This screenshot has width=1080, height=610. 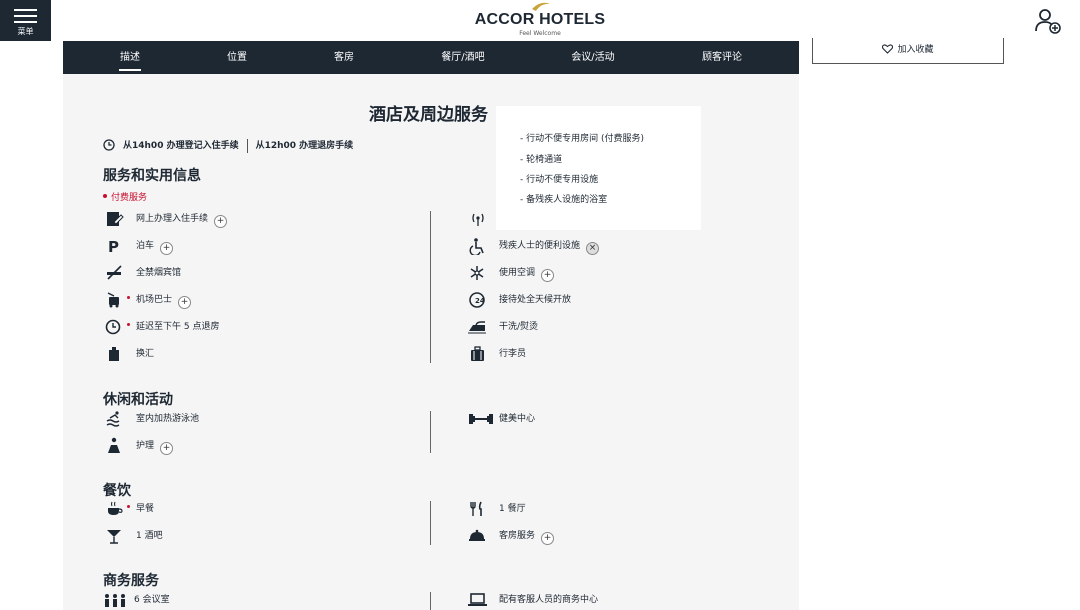 What do you see at coordinates (178, 327) in the screenshot?
I see `item-label: 延迟至下午 5 点退房` at bounding box center [178, 327].